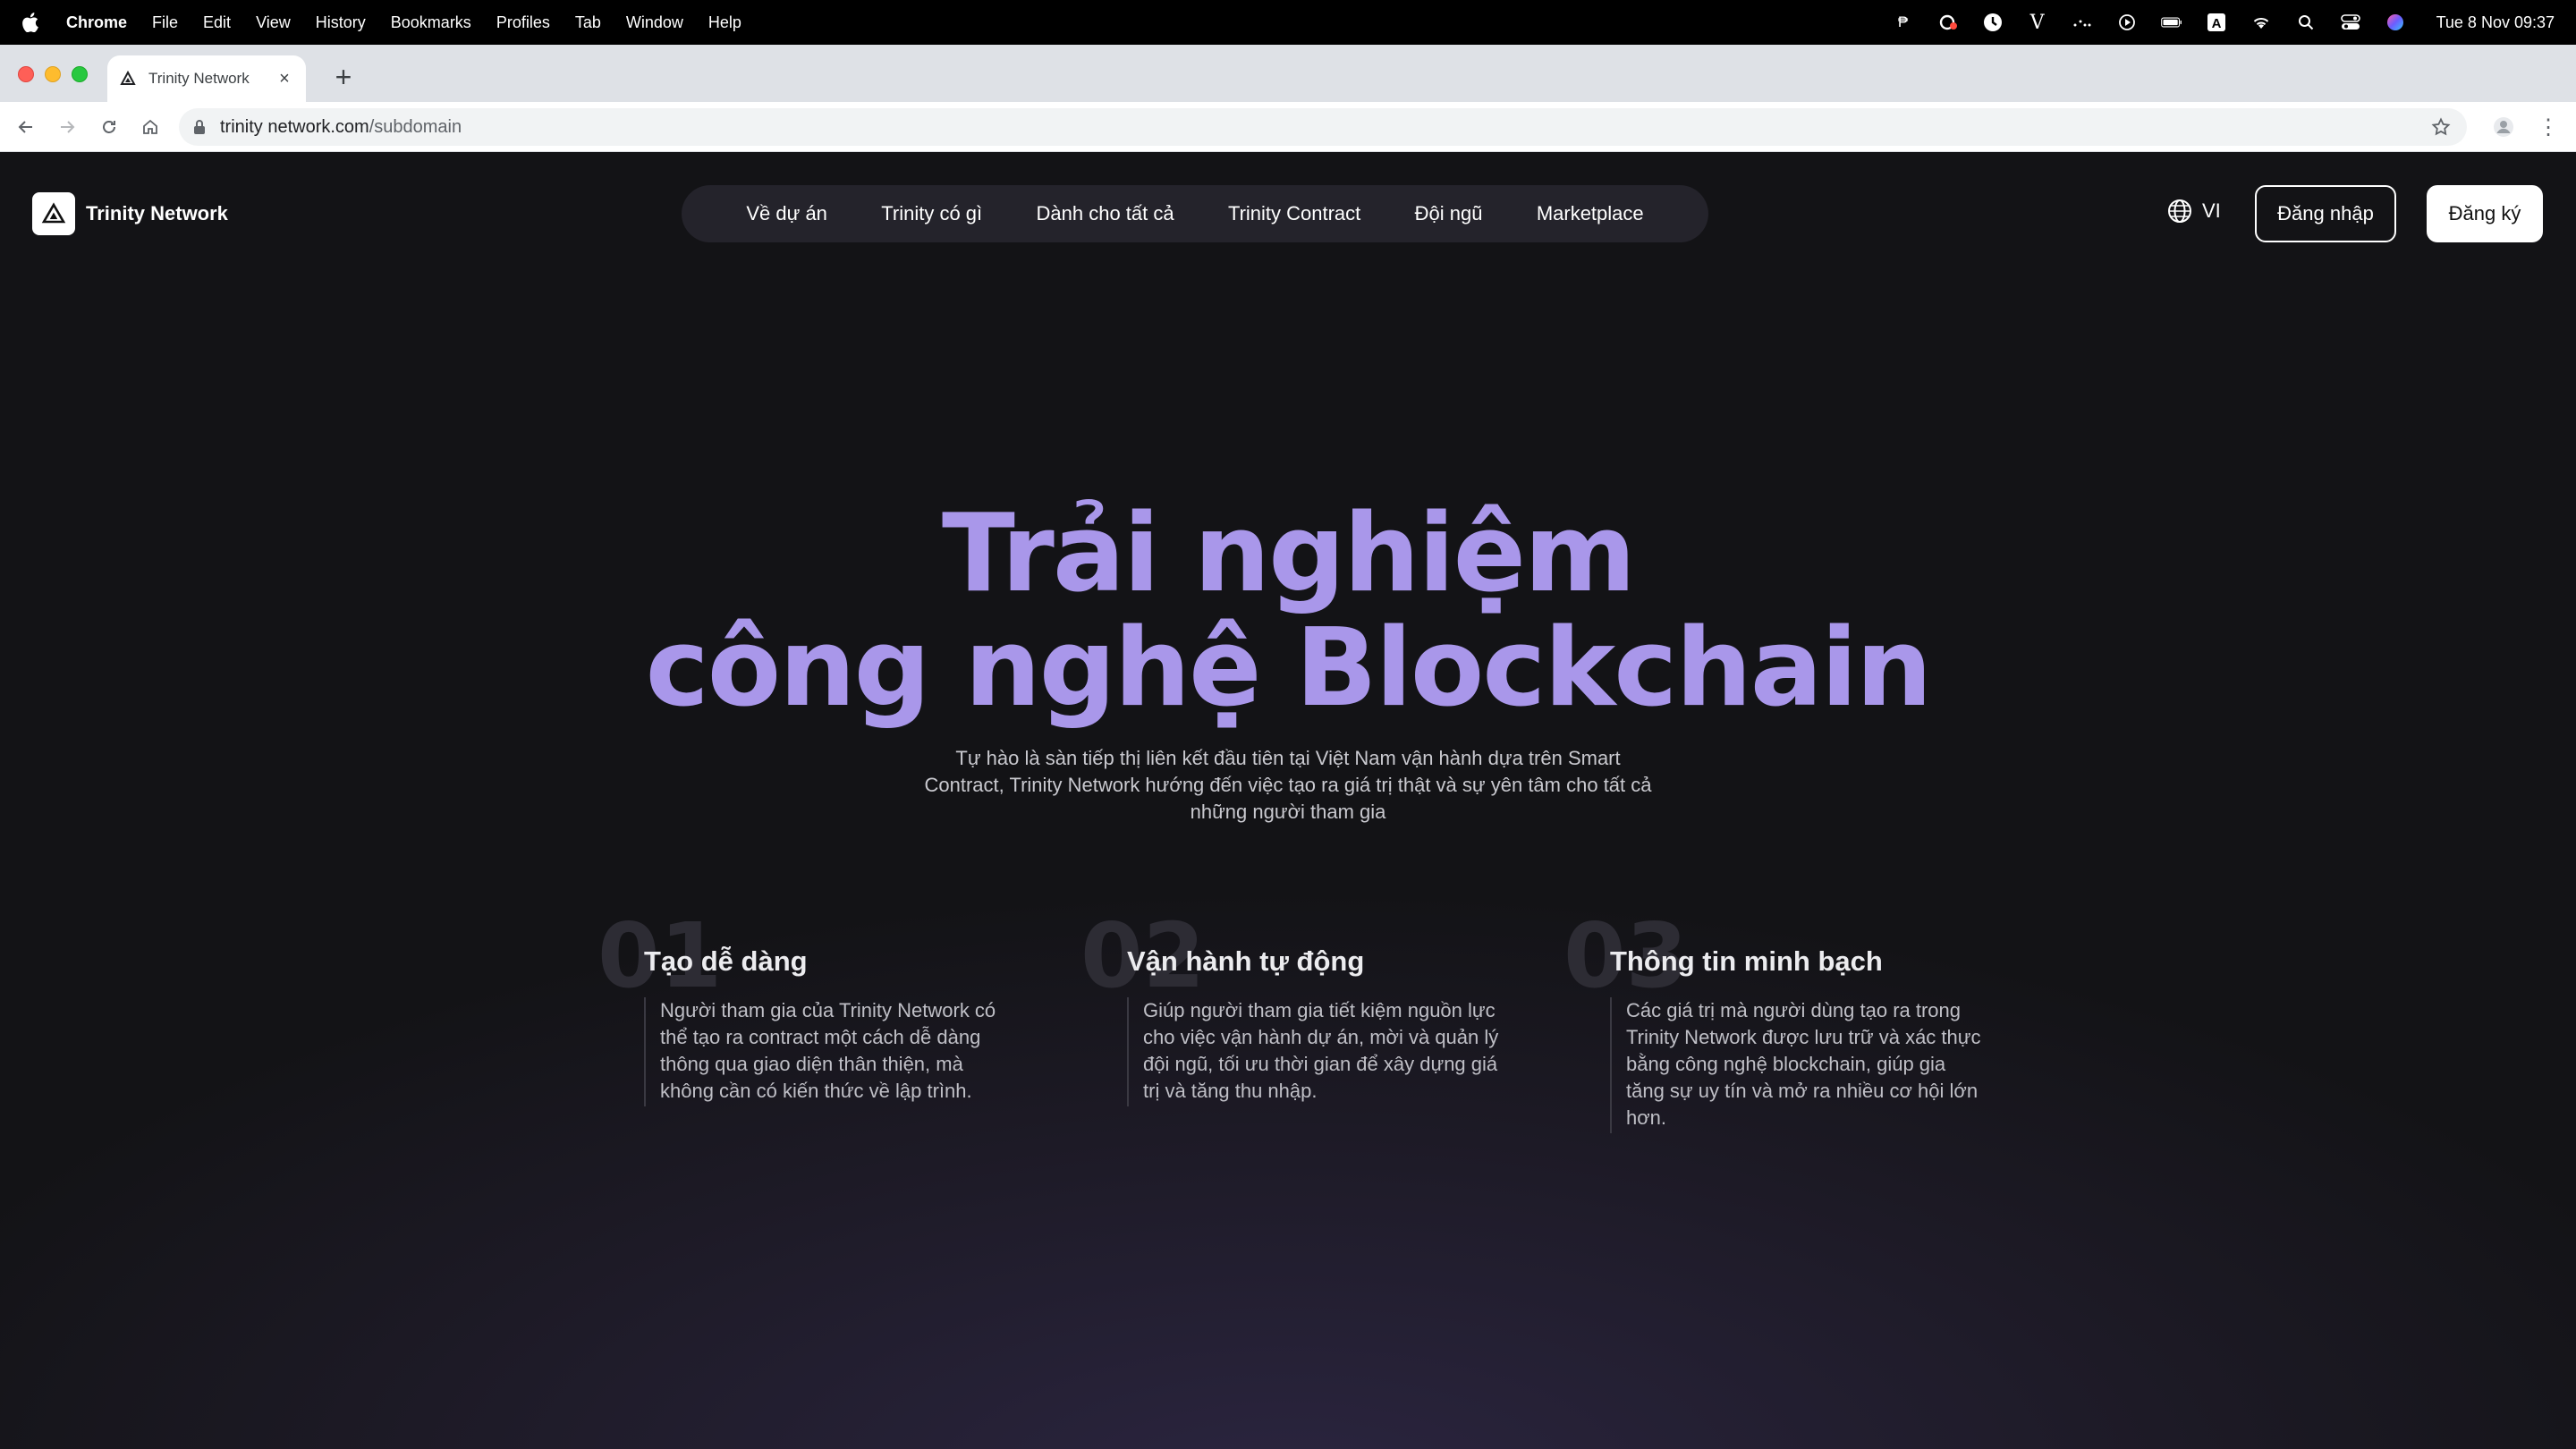 This screenshot has height=1449, width=2576. I want to click on bookmark-star-icon, so click(2441, 127).